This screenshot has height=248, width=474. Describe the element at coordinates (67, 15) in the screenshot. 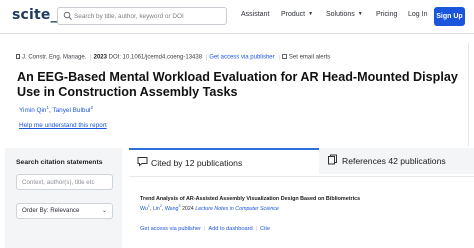

I see `search-icon` at that location.